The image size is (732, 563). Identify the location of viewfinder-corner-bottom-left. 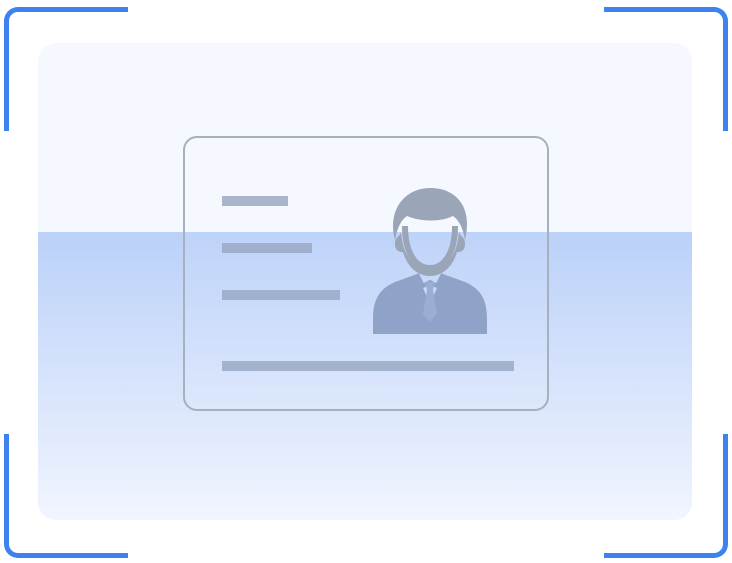
(66, 496).